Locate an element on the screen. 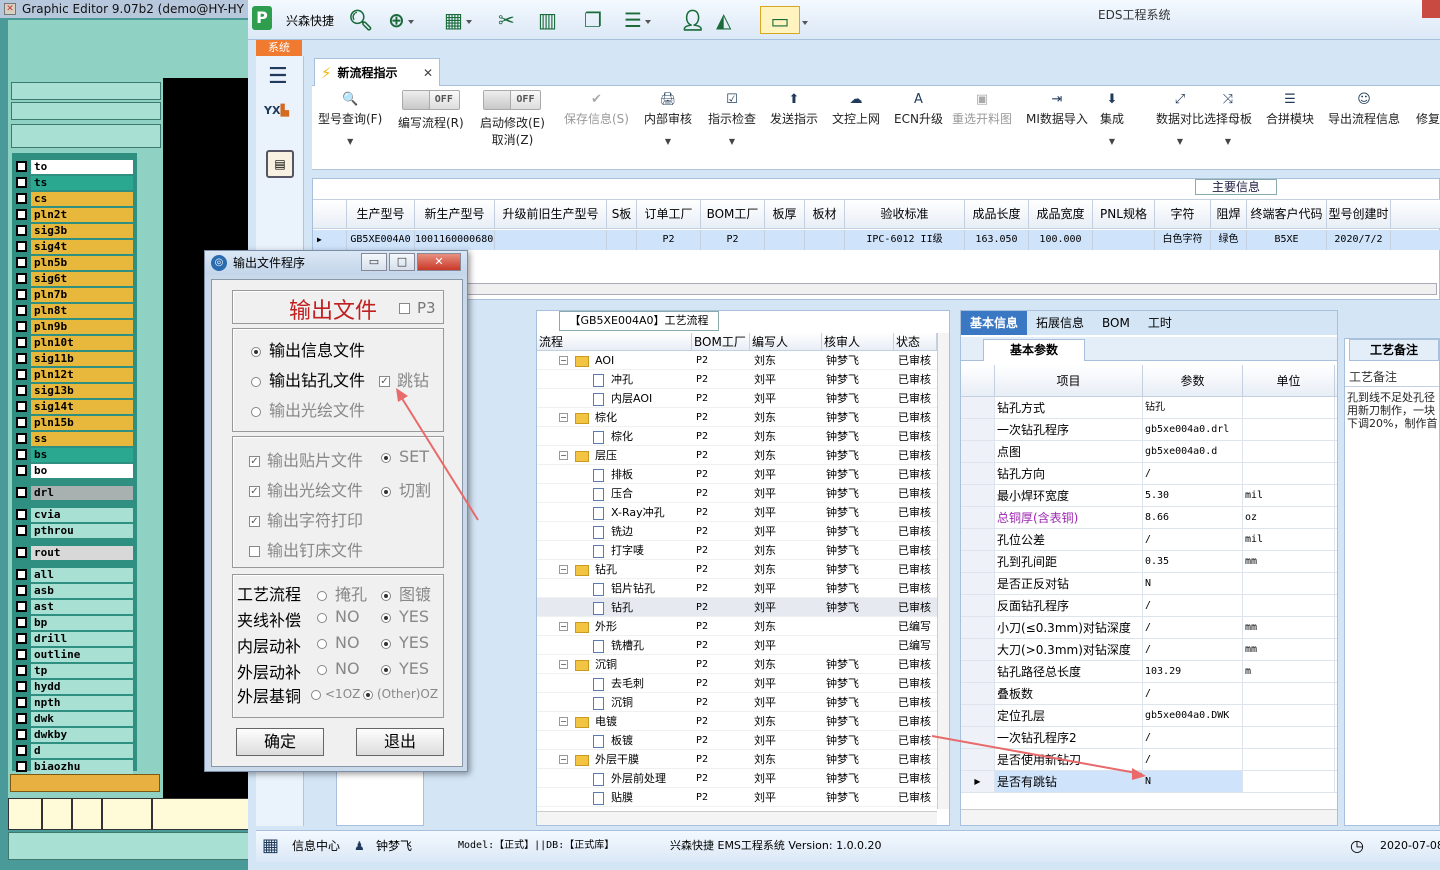 This screenshot has height=870, width=1440. param-row: 一次钻孔程序 gb5xe004a0.drl is located at coordinates (1149, 430).